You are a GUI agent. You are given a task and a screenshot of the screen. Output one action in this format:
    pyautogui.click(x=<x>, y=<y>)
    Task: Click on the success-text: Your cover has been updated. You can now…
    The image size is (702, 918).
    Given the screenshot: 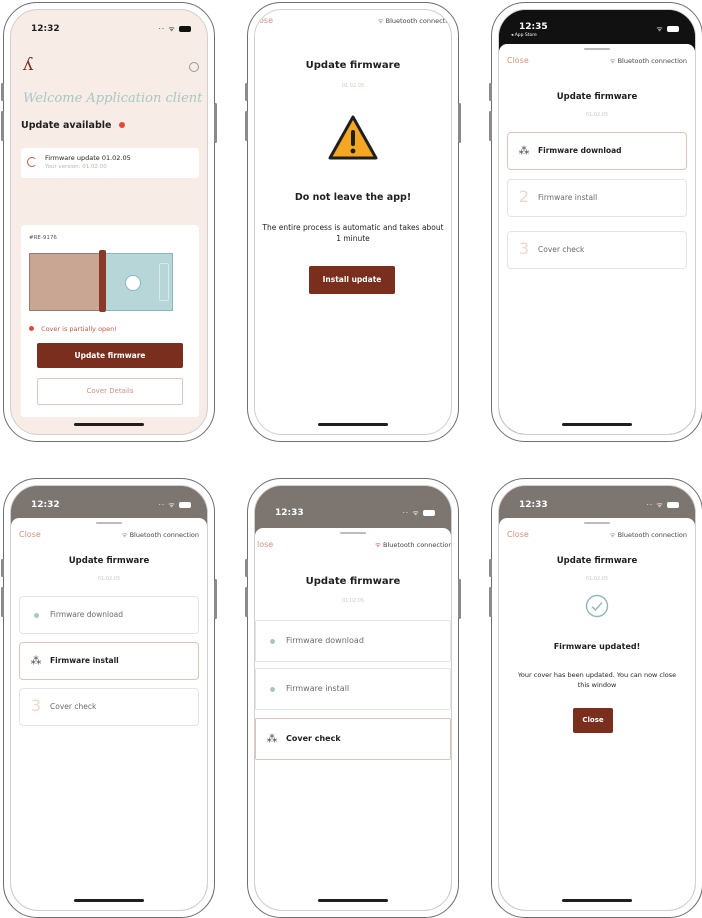 What is the action you would take?
    pyautogui.click(x=597, y=680)
    